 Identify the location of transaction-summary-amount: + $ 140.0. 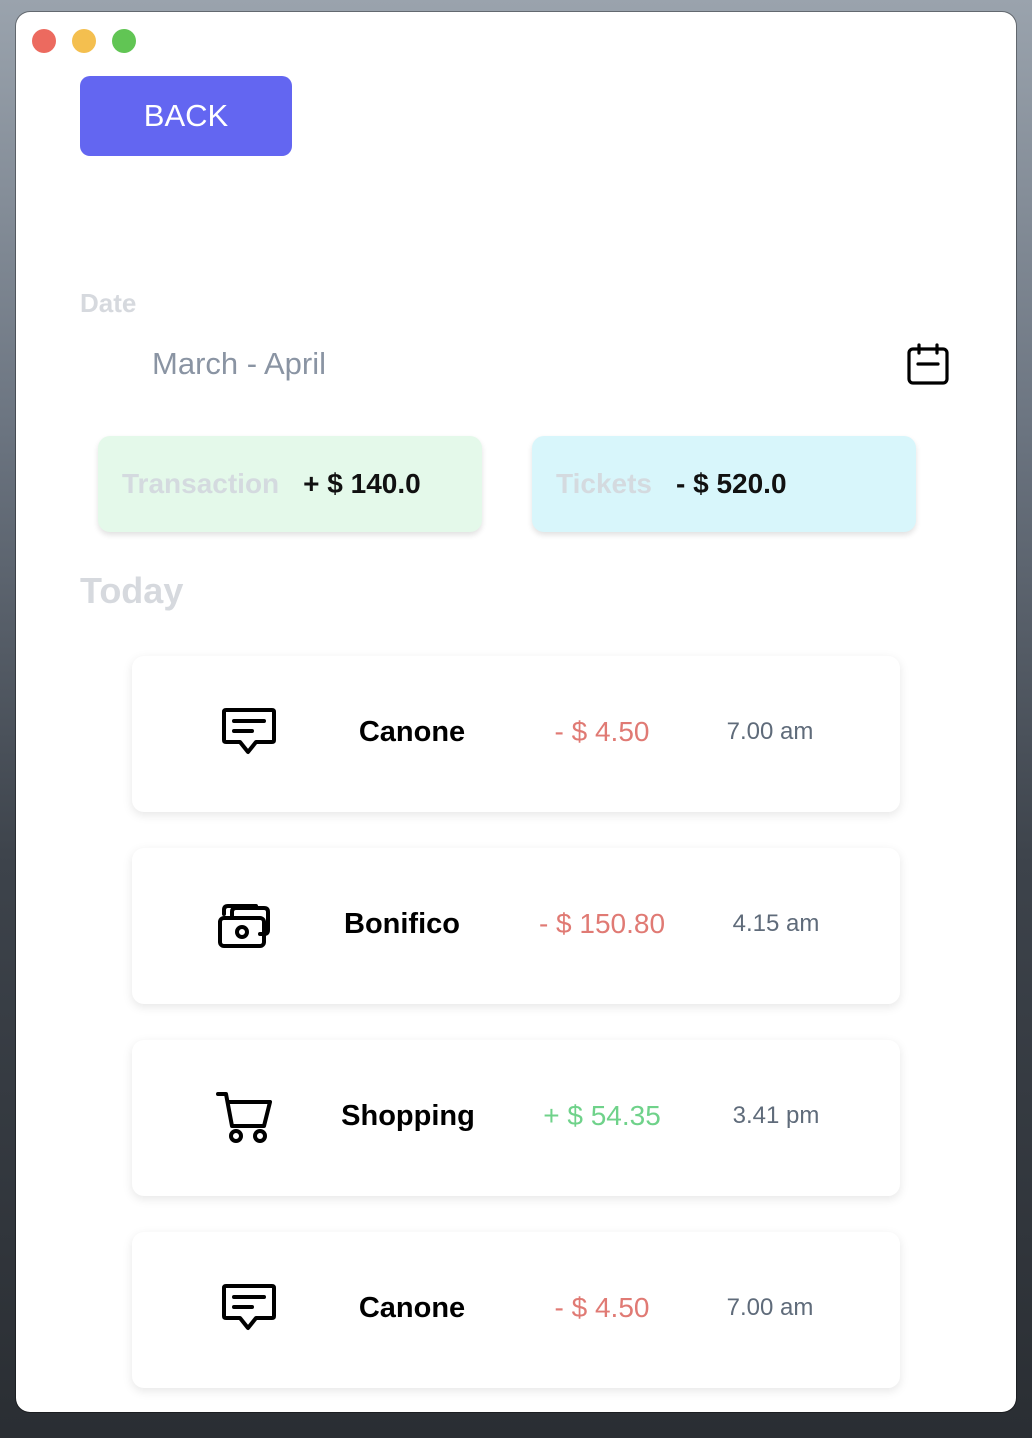
(362, 483).